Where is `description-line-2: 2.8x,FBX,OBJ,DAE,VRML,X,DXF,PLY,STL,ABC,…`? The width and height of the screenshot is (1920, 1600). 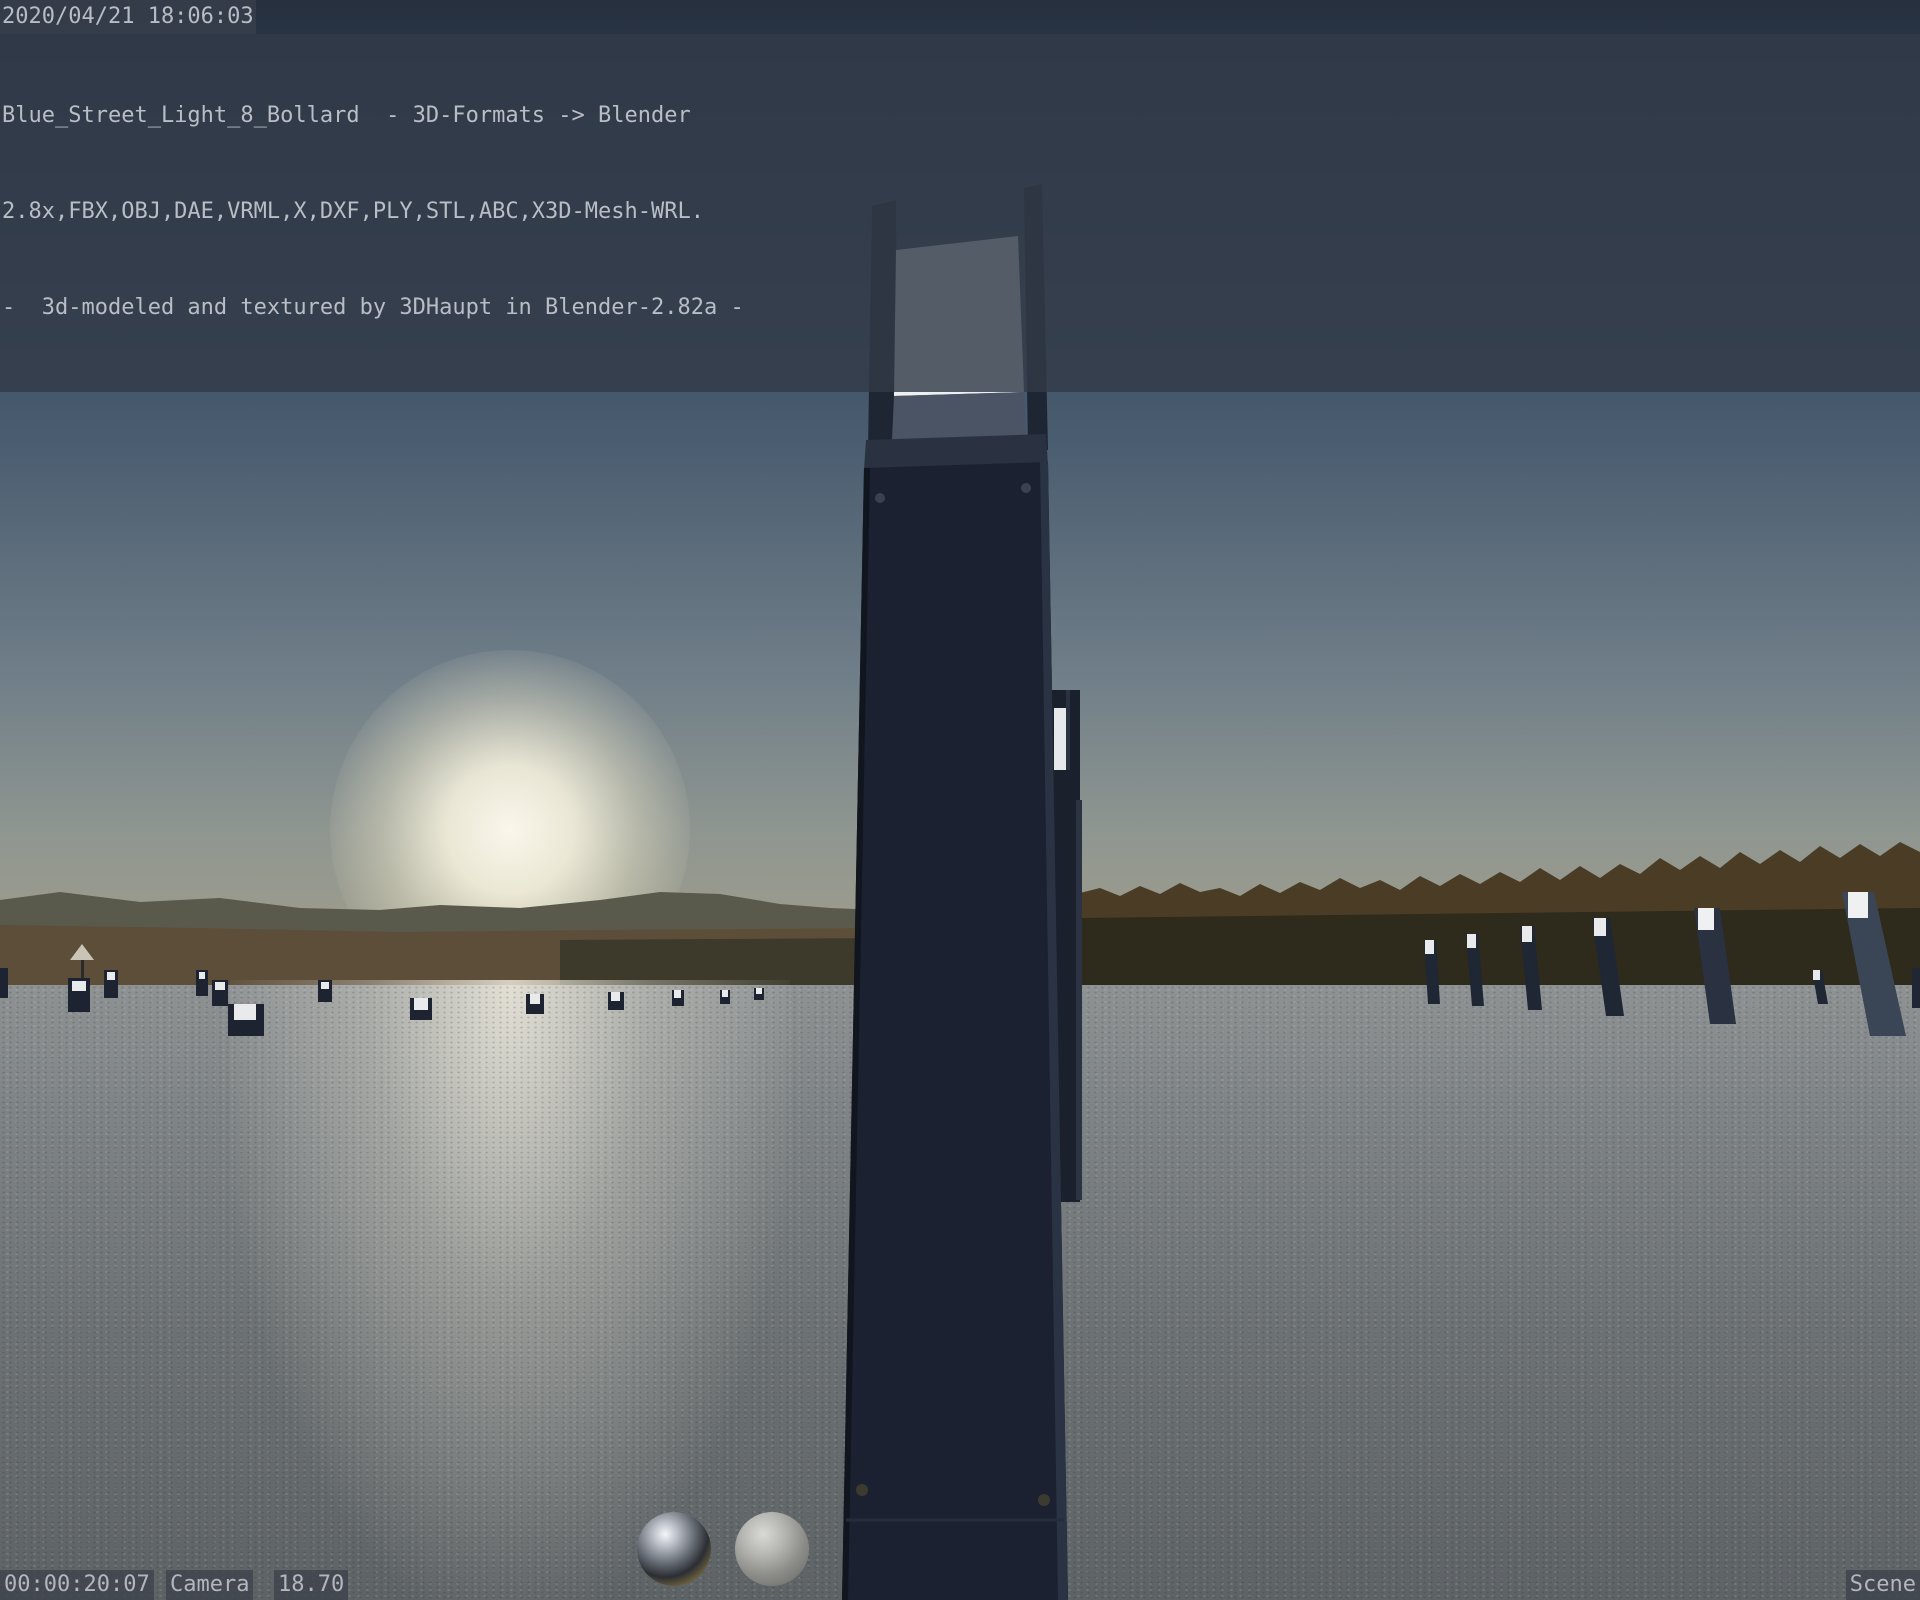
description-line-2: 2.8x,FBX,OBJ,DAE,VRML,X,DXF,PLY,STL,ABC,… is located at coordinates (353, 211).